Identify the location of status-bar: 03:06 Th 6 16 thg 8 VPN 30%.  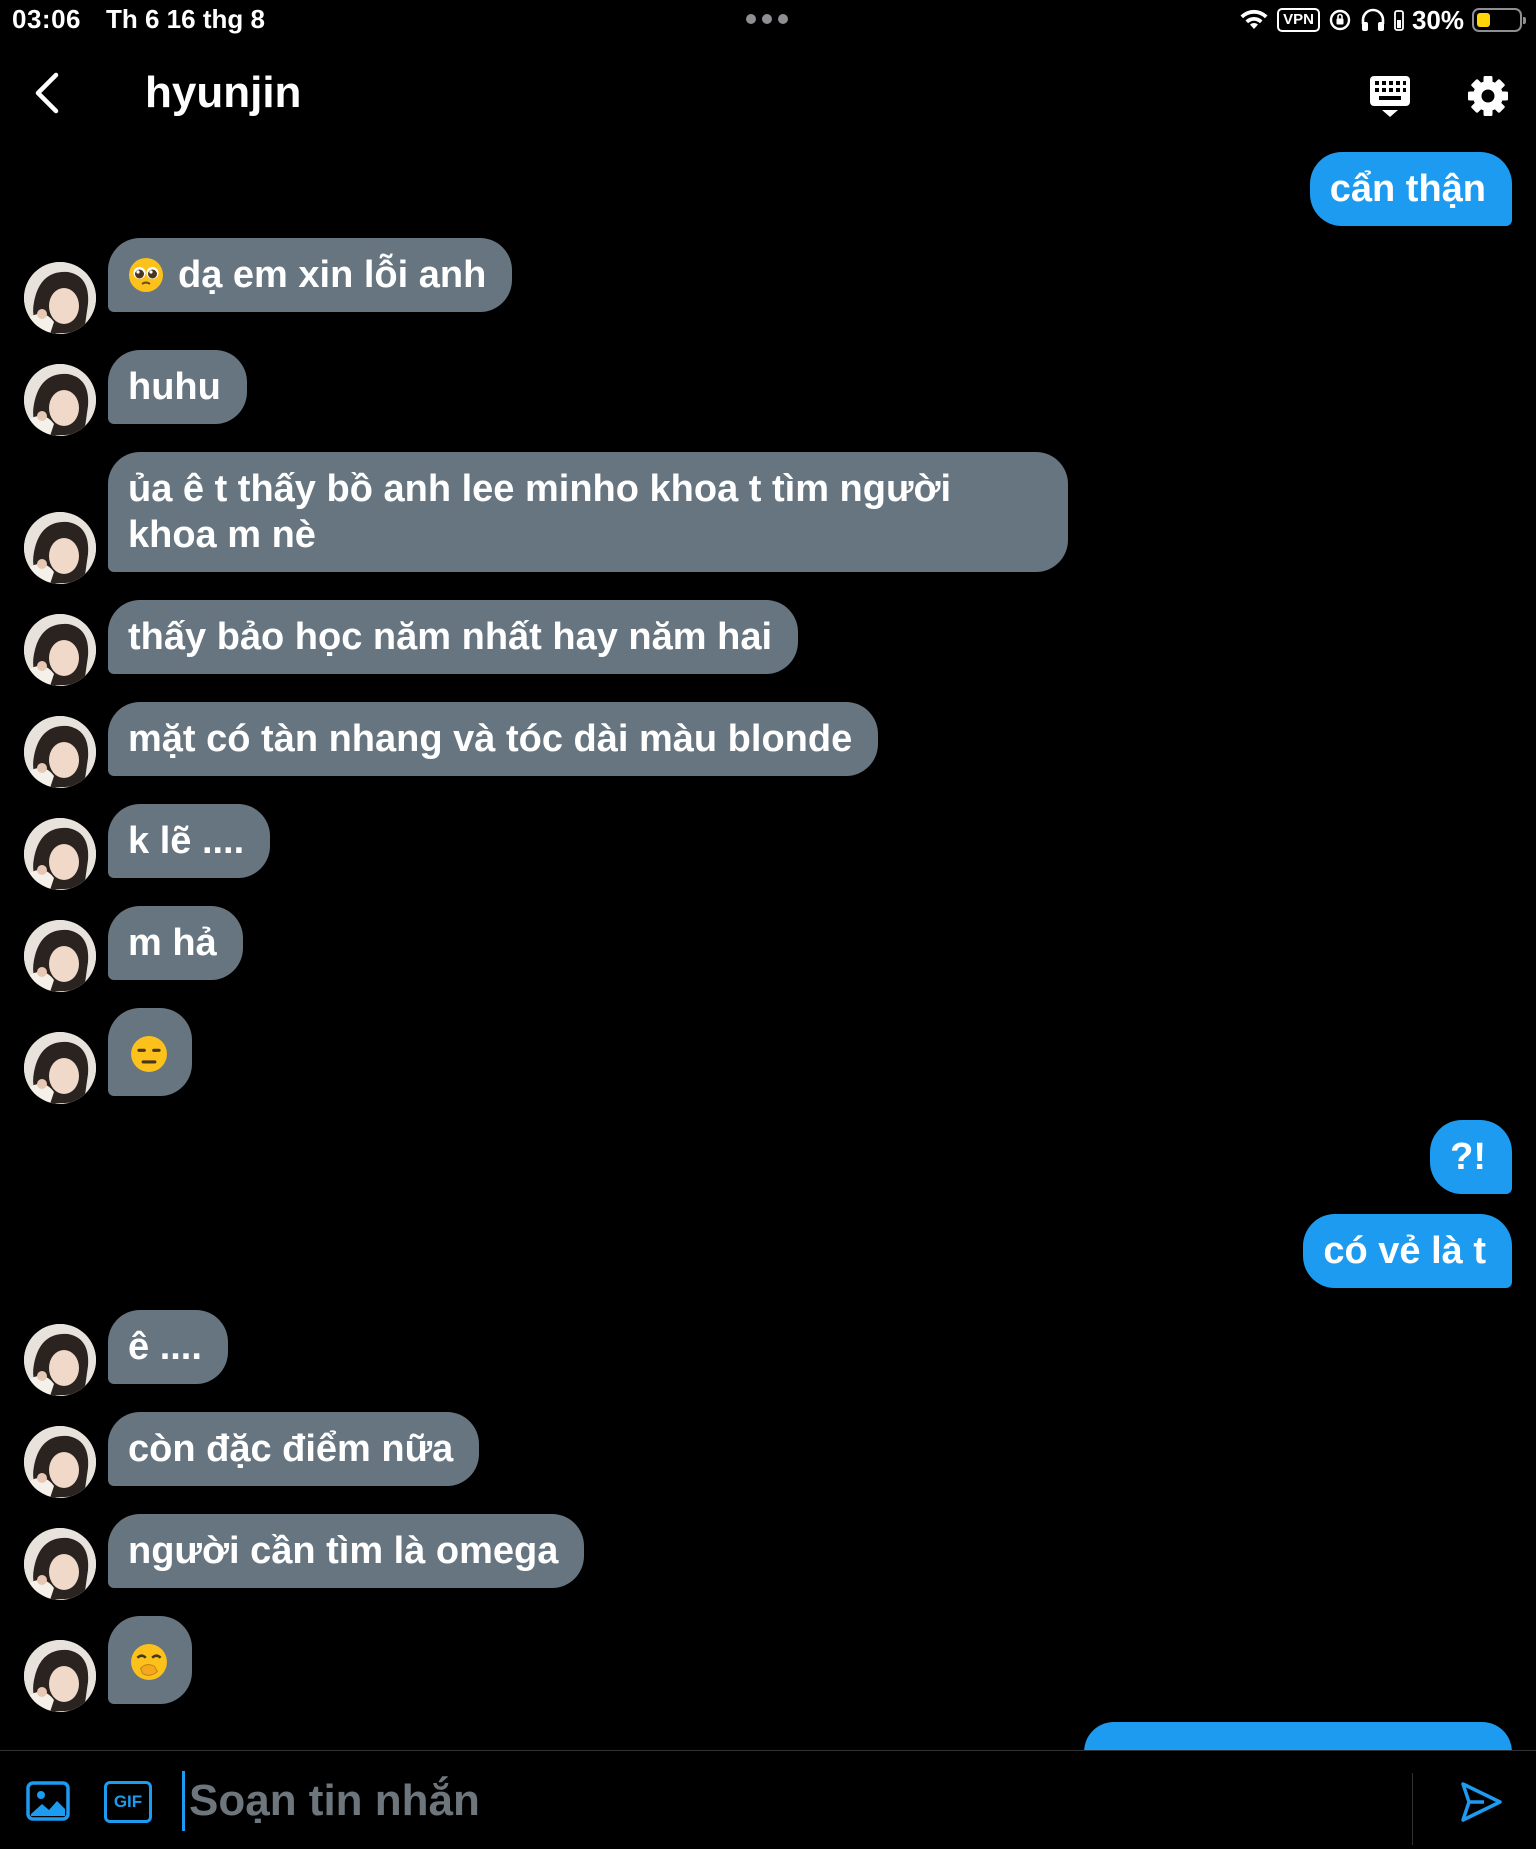
(768, 20).